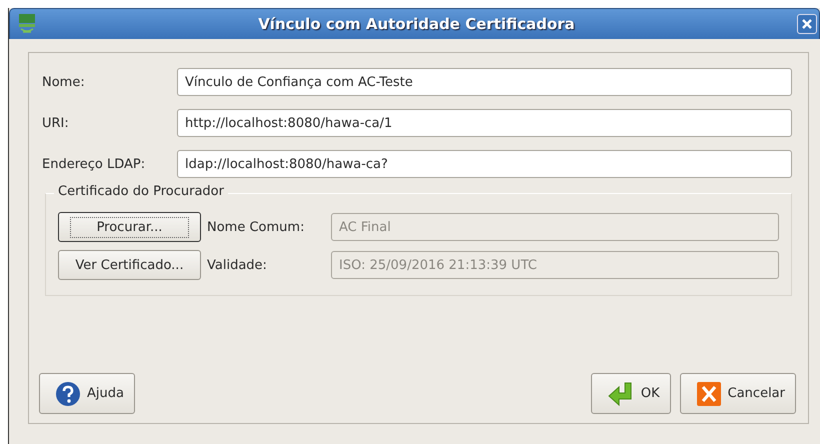 Image resolution: width=820 pixels, height=444 pixels. Describe the element at coordinates (237, 265) in the screenshot. I see `field-label: Validade:` at that location.